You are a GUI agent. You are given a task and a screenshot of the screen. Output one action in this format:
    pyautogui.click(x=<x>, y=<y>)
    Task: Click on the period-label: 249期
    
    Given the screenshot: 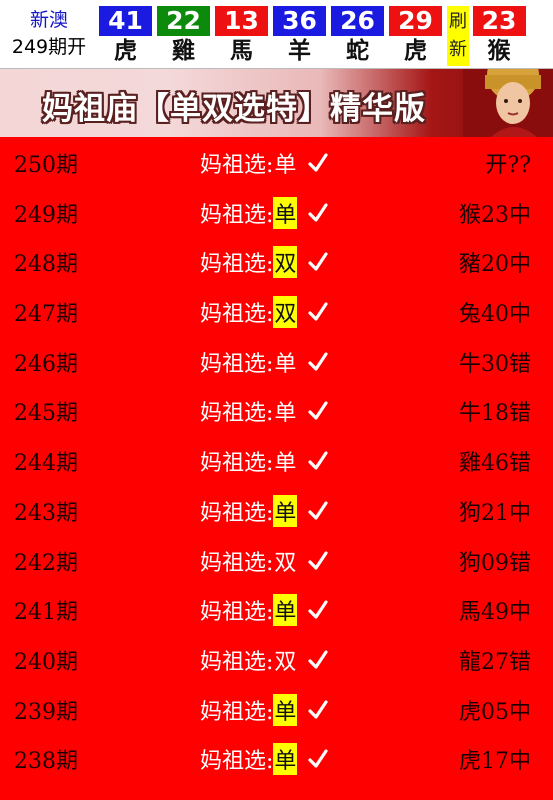 What is the action you would take?
    pyautogui.click(x=46, y=215)
    